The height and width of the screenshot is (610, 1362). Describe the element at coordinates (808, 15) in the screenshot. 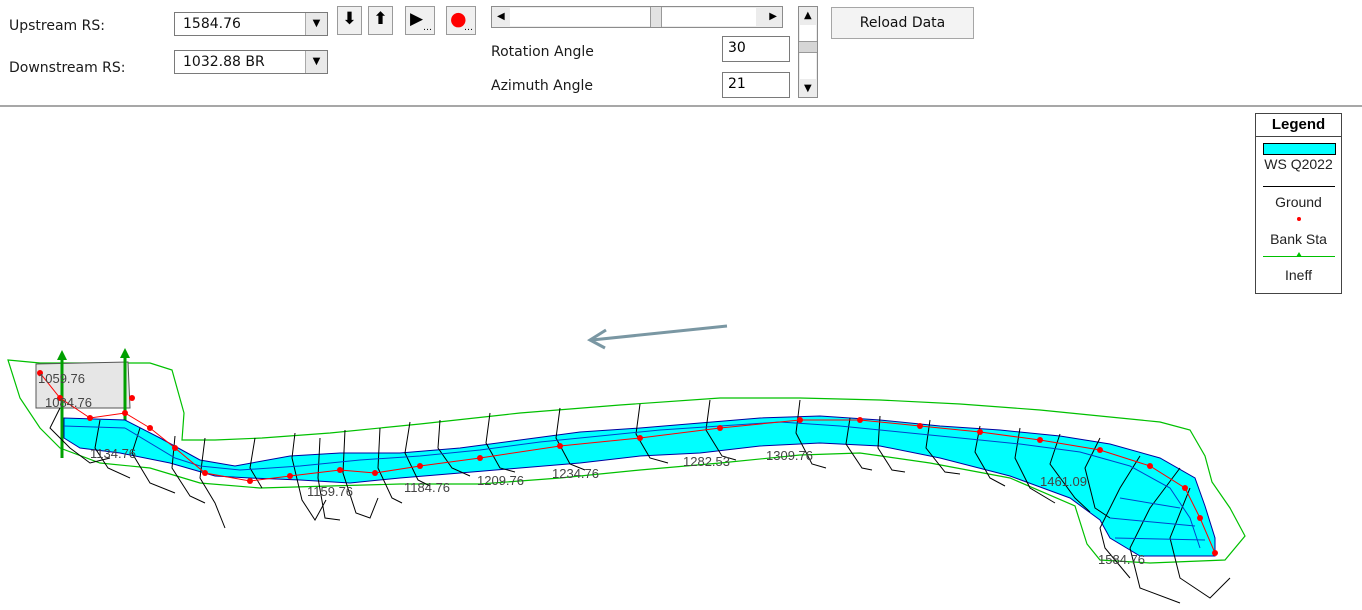

I see `scroll-up-icon: ▲` at that location.